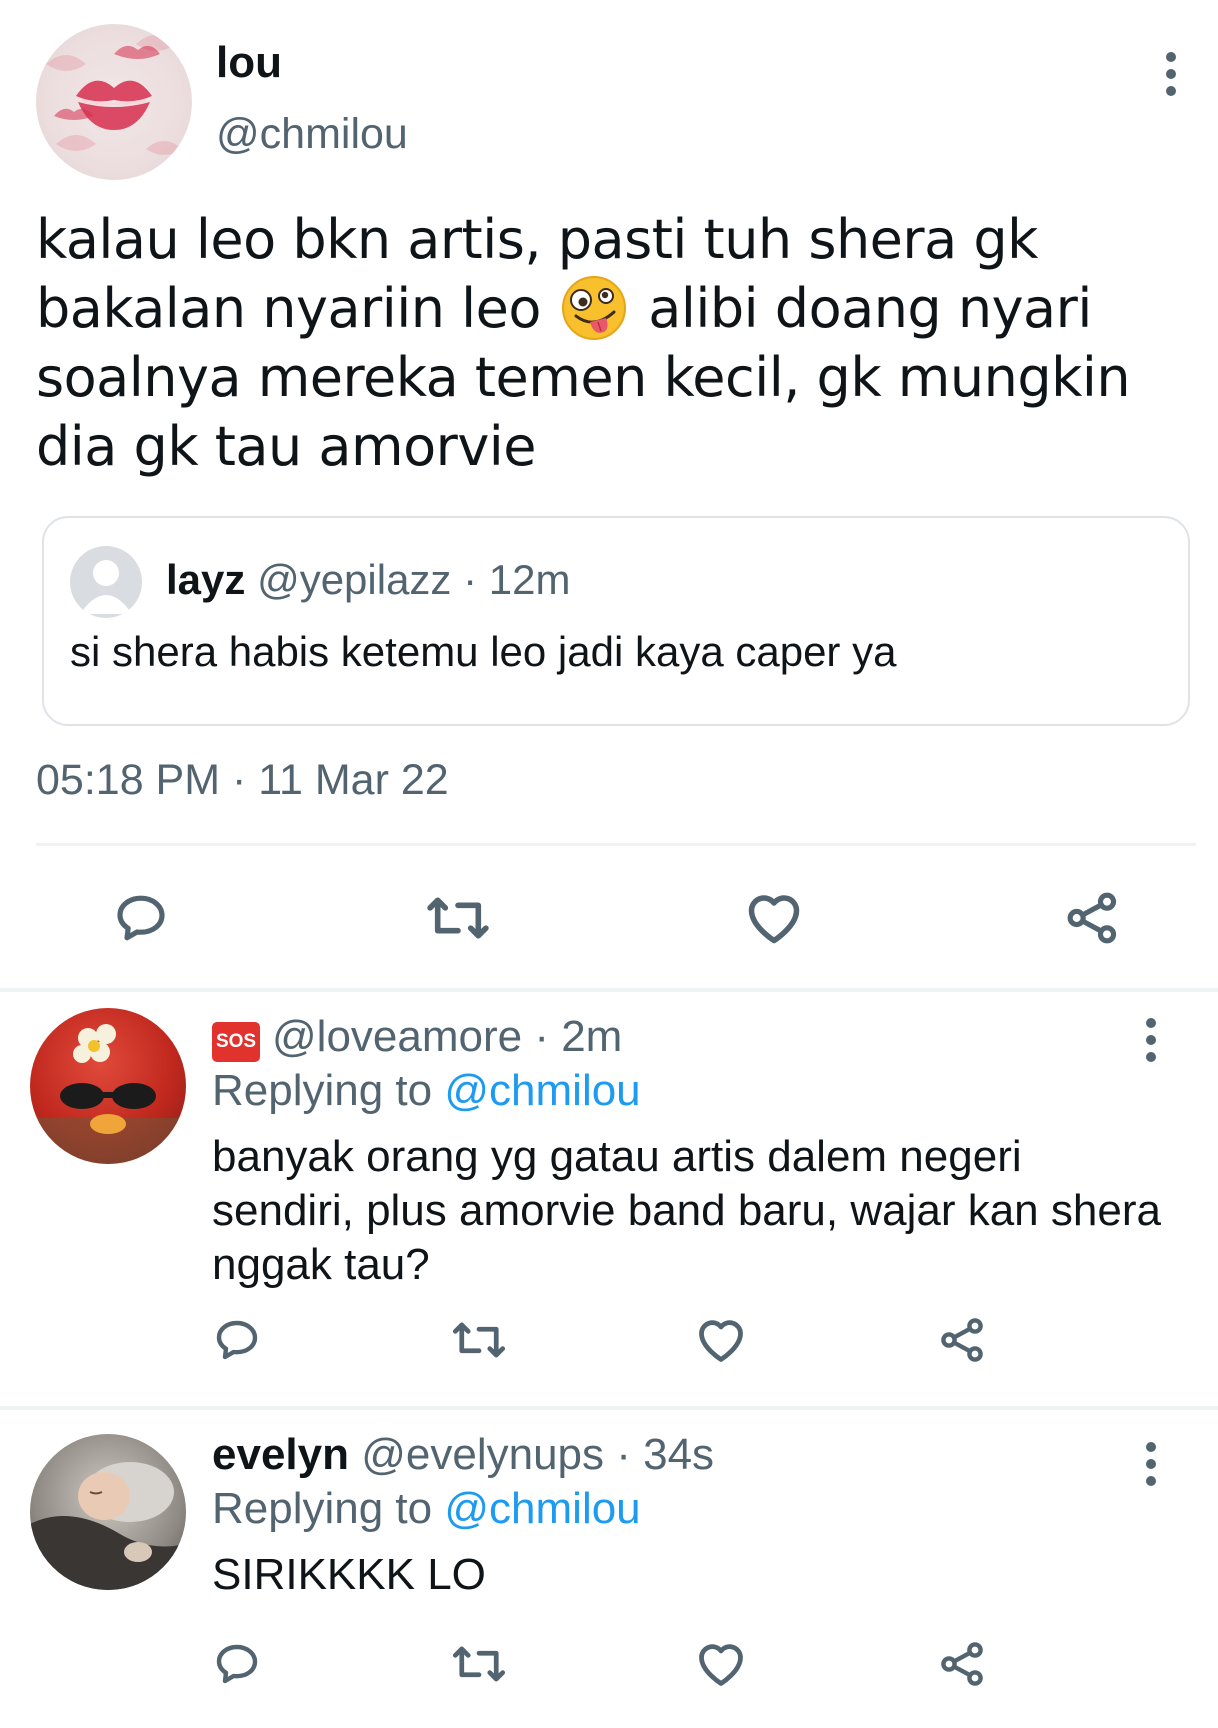 This screenshot has width=1218, height=1728. Describe the element at coordinates (108, 1094) in the screenshot. I see `red-toy-figure-image` at that location.